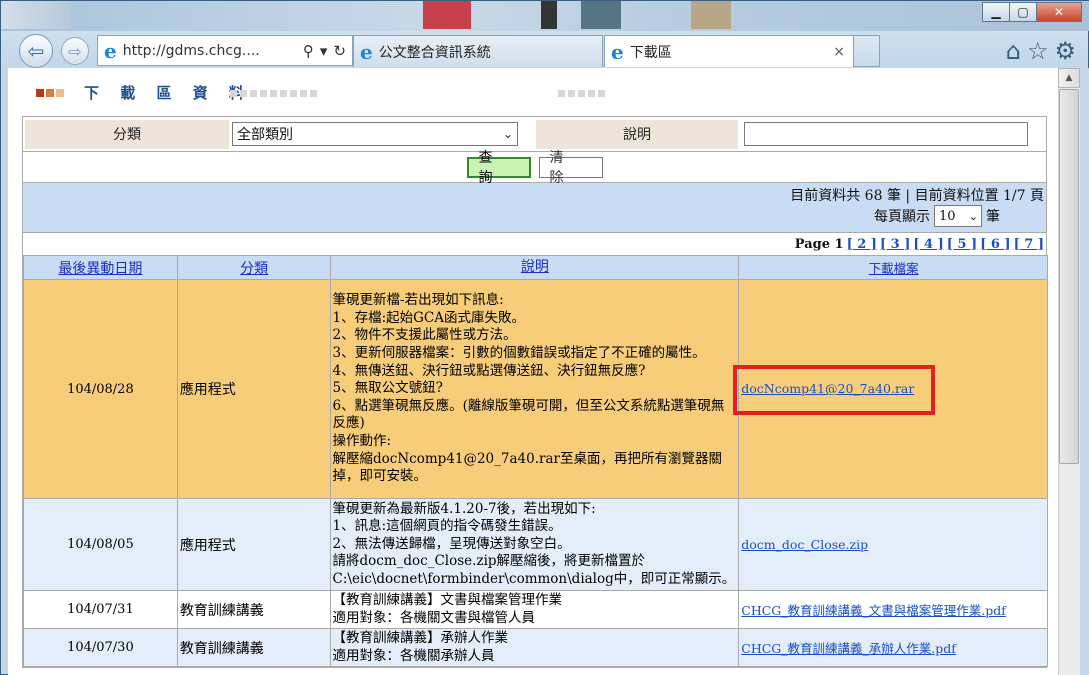  What do you see at coordinates (862, 244) in the screenshot?
I see `page-link-2: [ 2 ]` at bounding box center [862, 244].